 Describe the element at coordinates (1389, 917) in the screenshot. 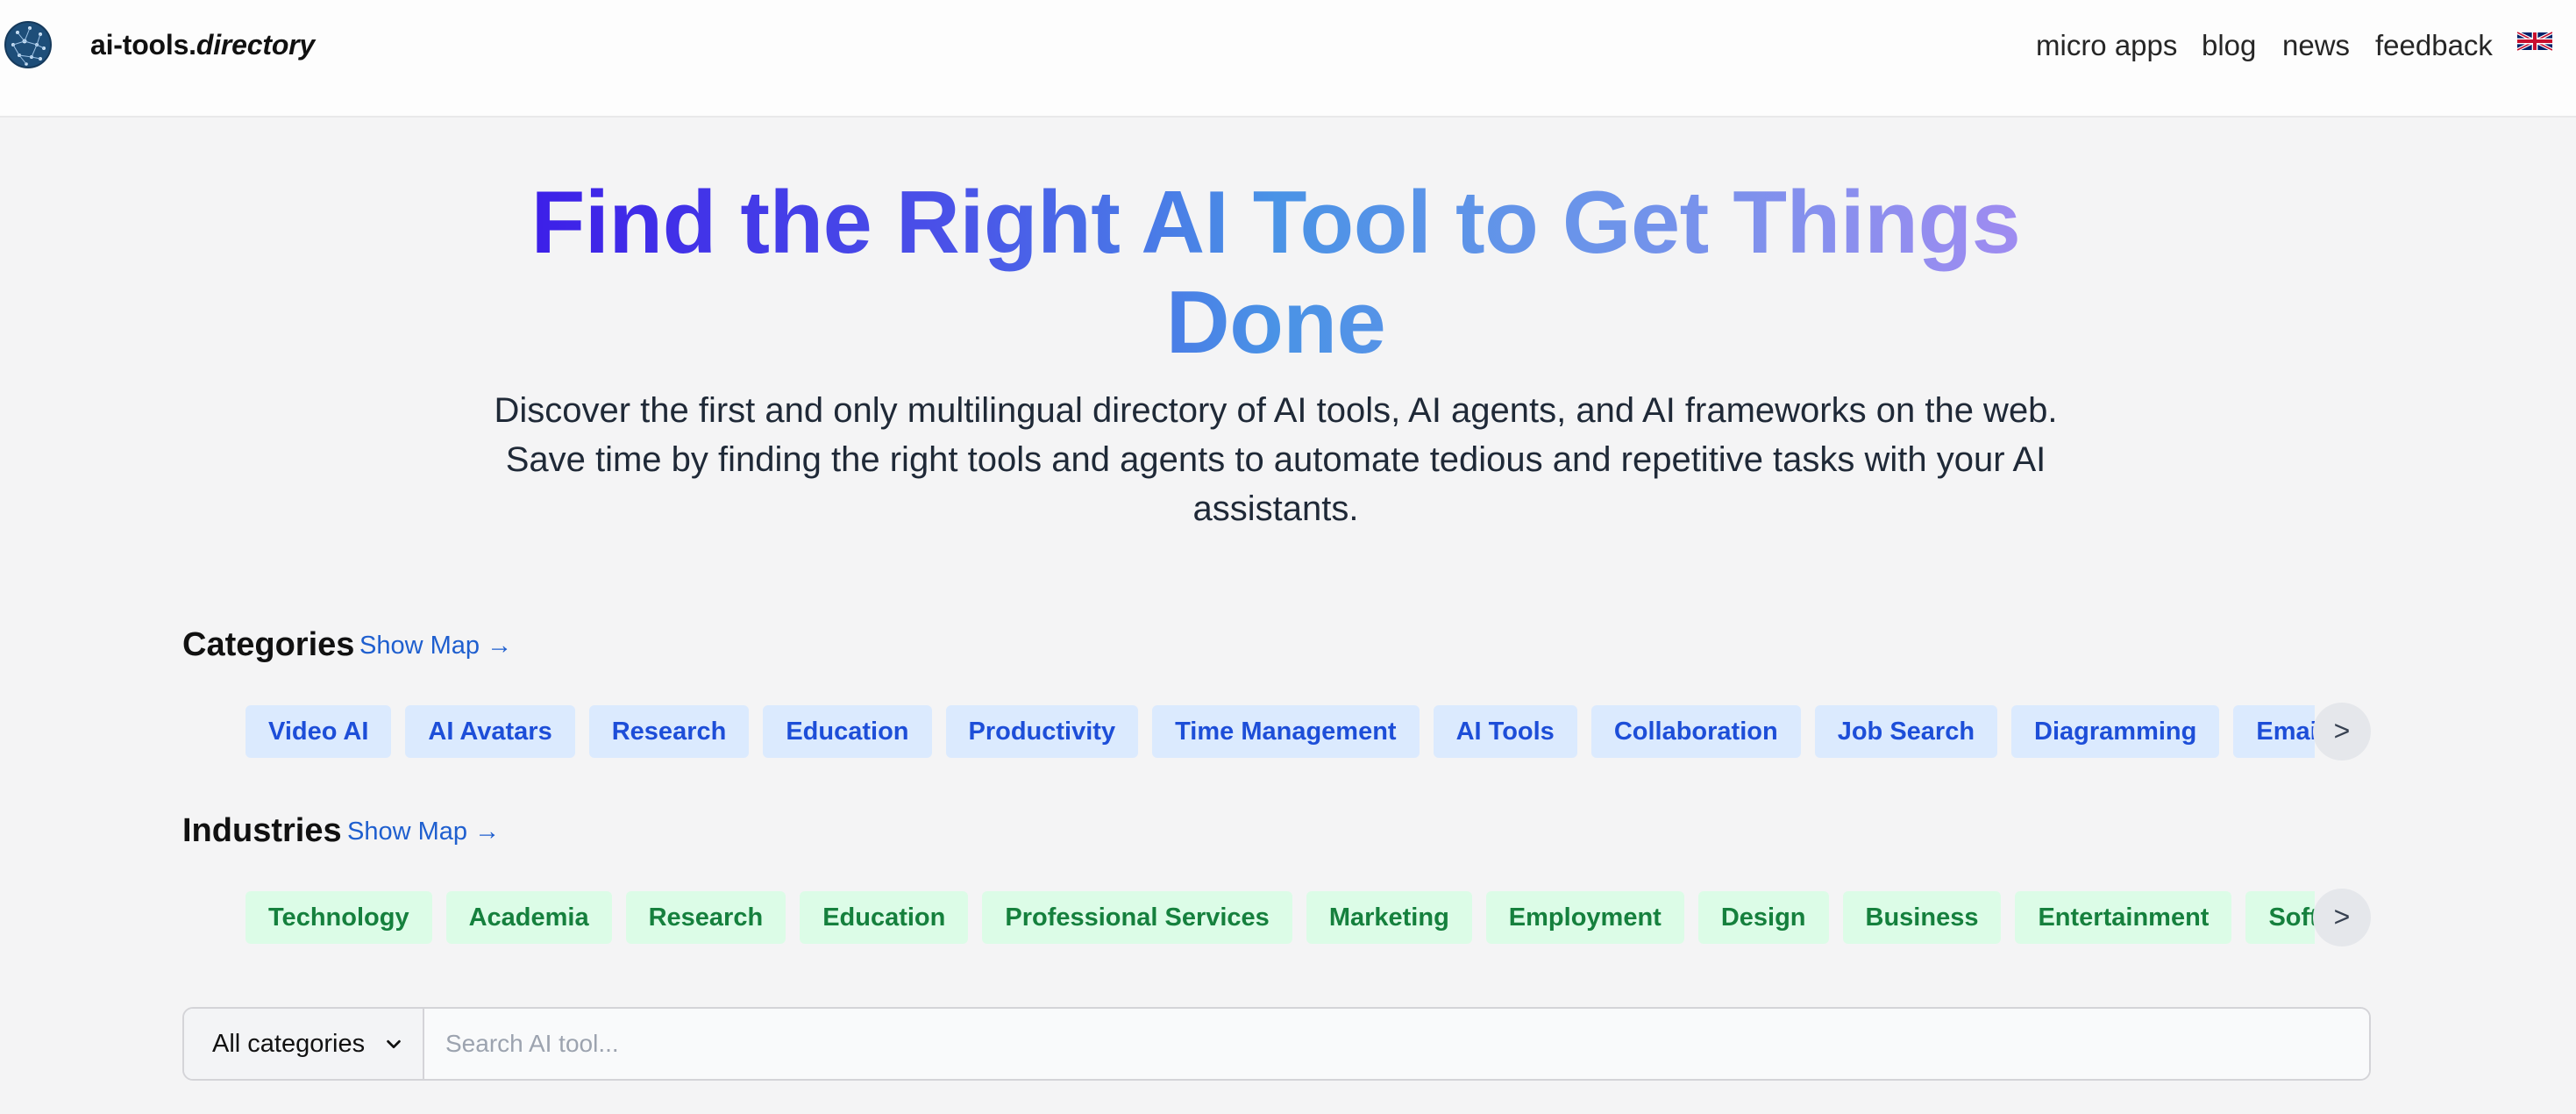

I see `industry-chip: Marketing` at that location.